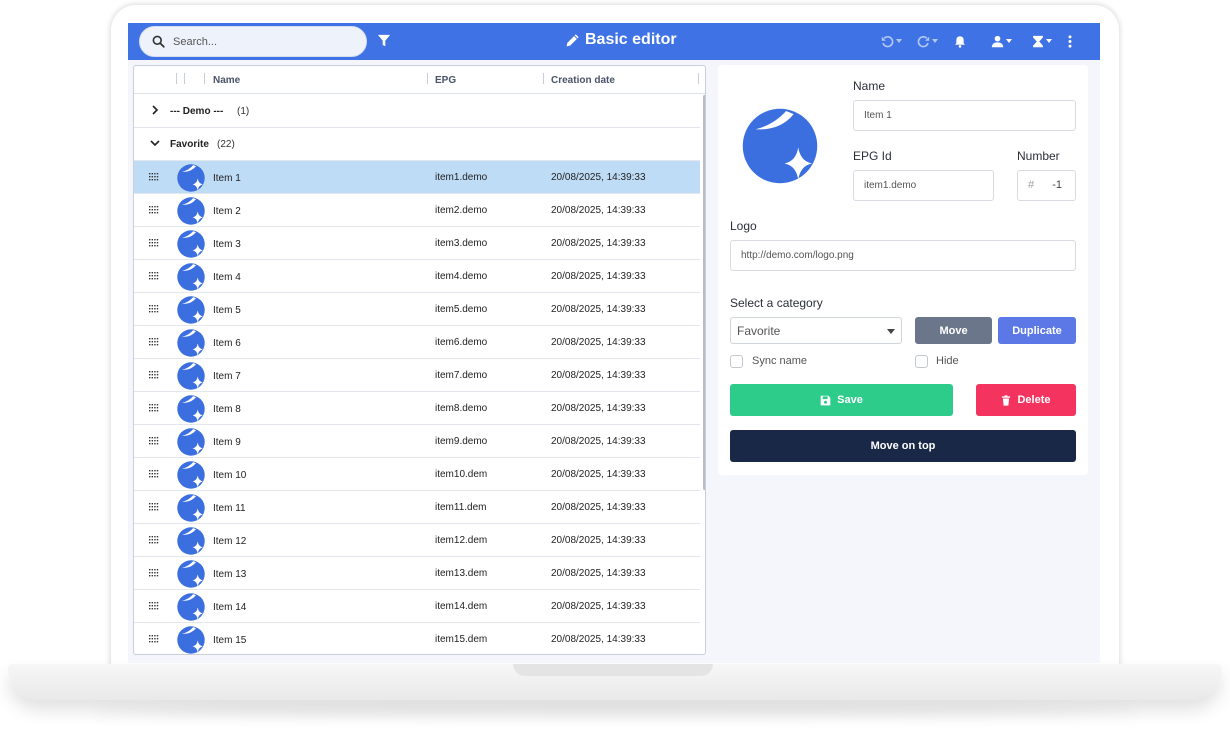 This screenshot has height=739, width=1230. What do you see at coordinates (964, 115) in the screenshot?
I see `name-input` at bounding box center [964, 115].